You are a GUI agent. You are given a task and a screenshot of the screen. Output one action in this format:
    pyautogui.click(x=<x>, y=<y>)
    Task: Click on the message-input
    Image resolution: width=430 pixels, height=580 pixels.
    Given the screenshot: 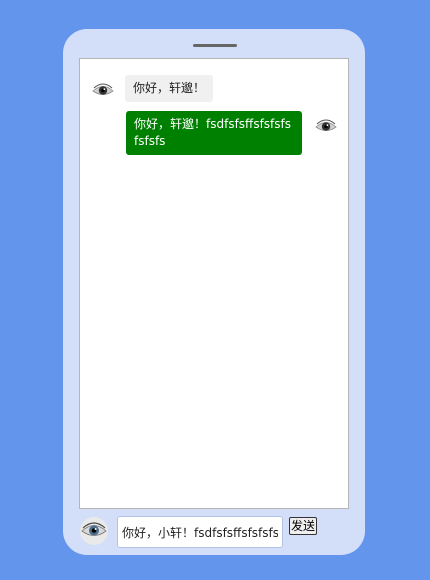 What is the action you would take?
    pyautogui.click(x=200, y=532)
    